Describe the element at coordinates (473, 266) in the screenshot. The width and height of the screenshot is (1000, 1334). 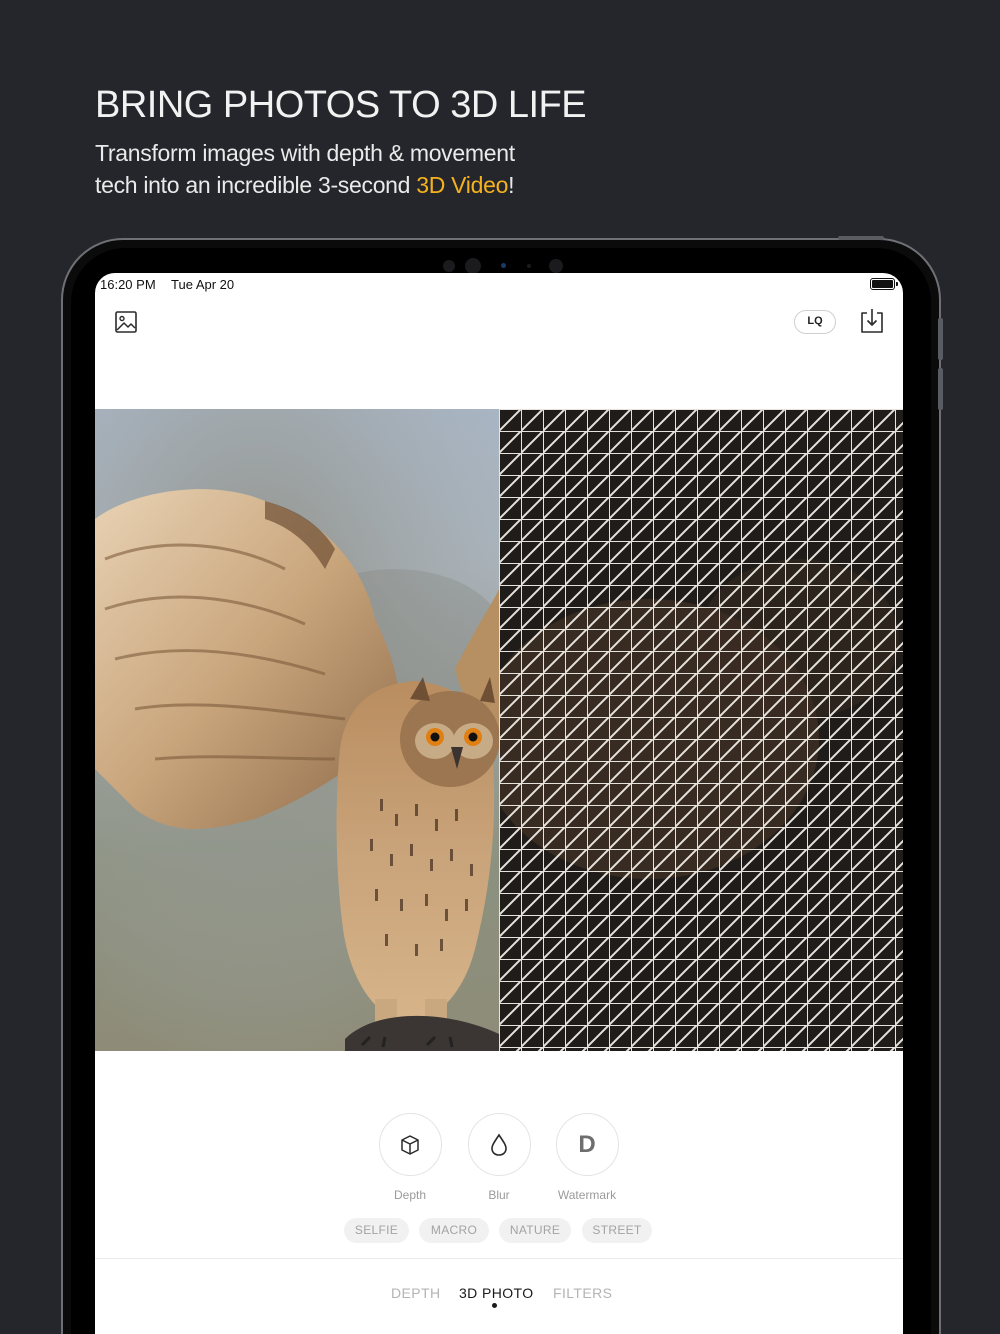
I see `camera-lens` at that location.